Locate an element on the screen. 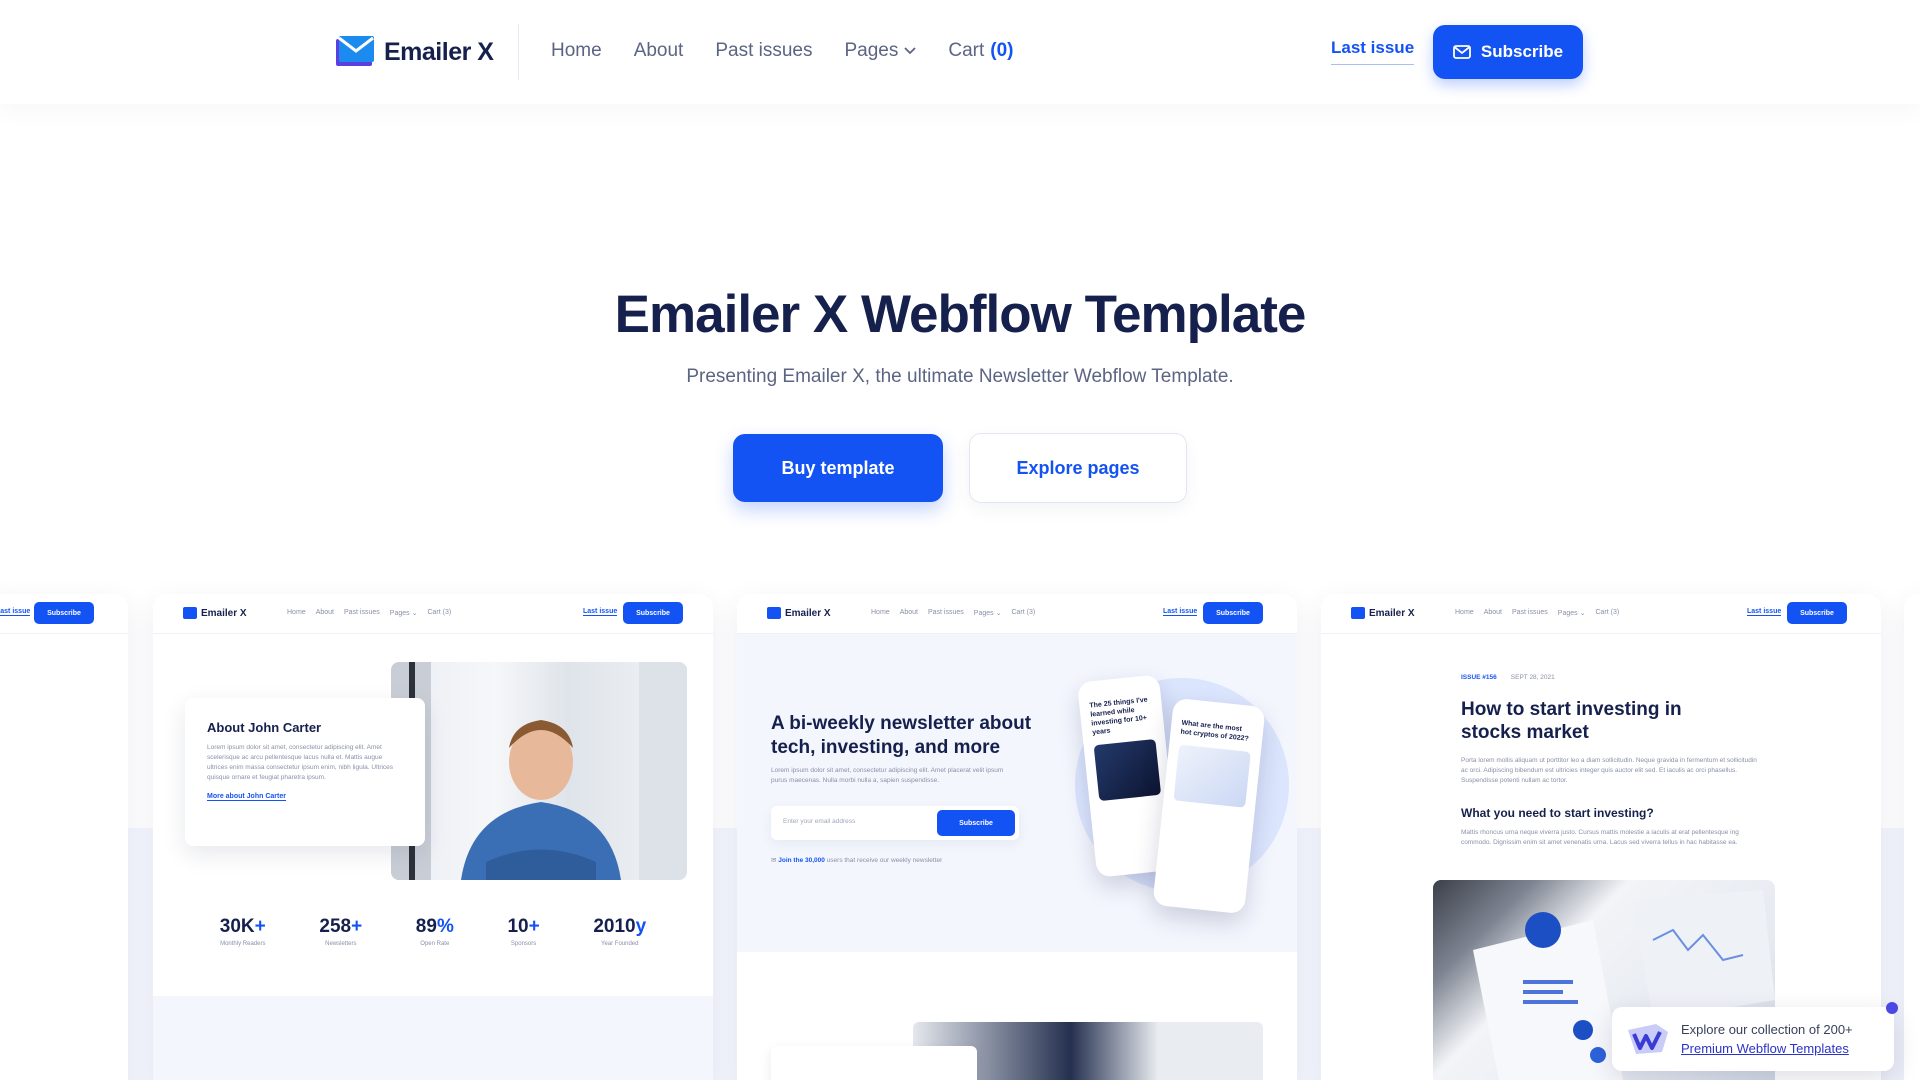 Image resolution: width=1920 pixels, height=1080 pixels. author-photo is located at coordinates (539, 771).